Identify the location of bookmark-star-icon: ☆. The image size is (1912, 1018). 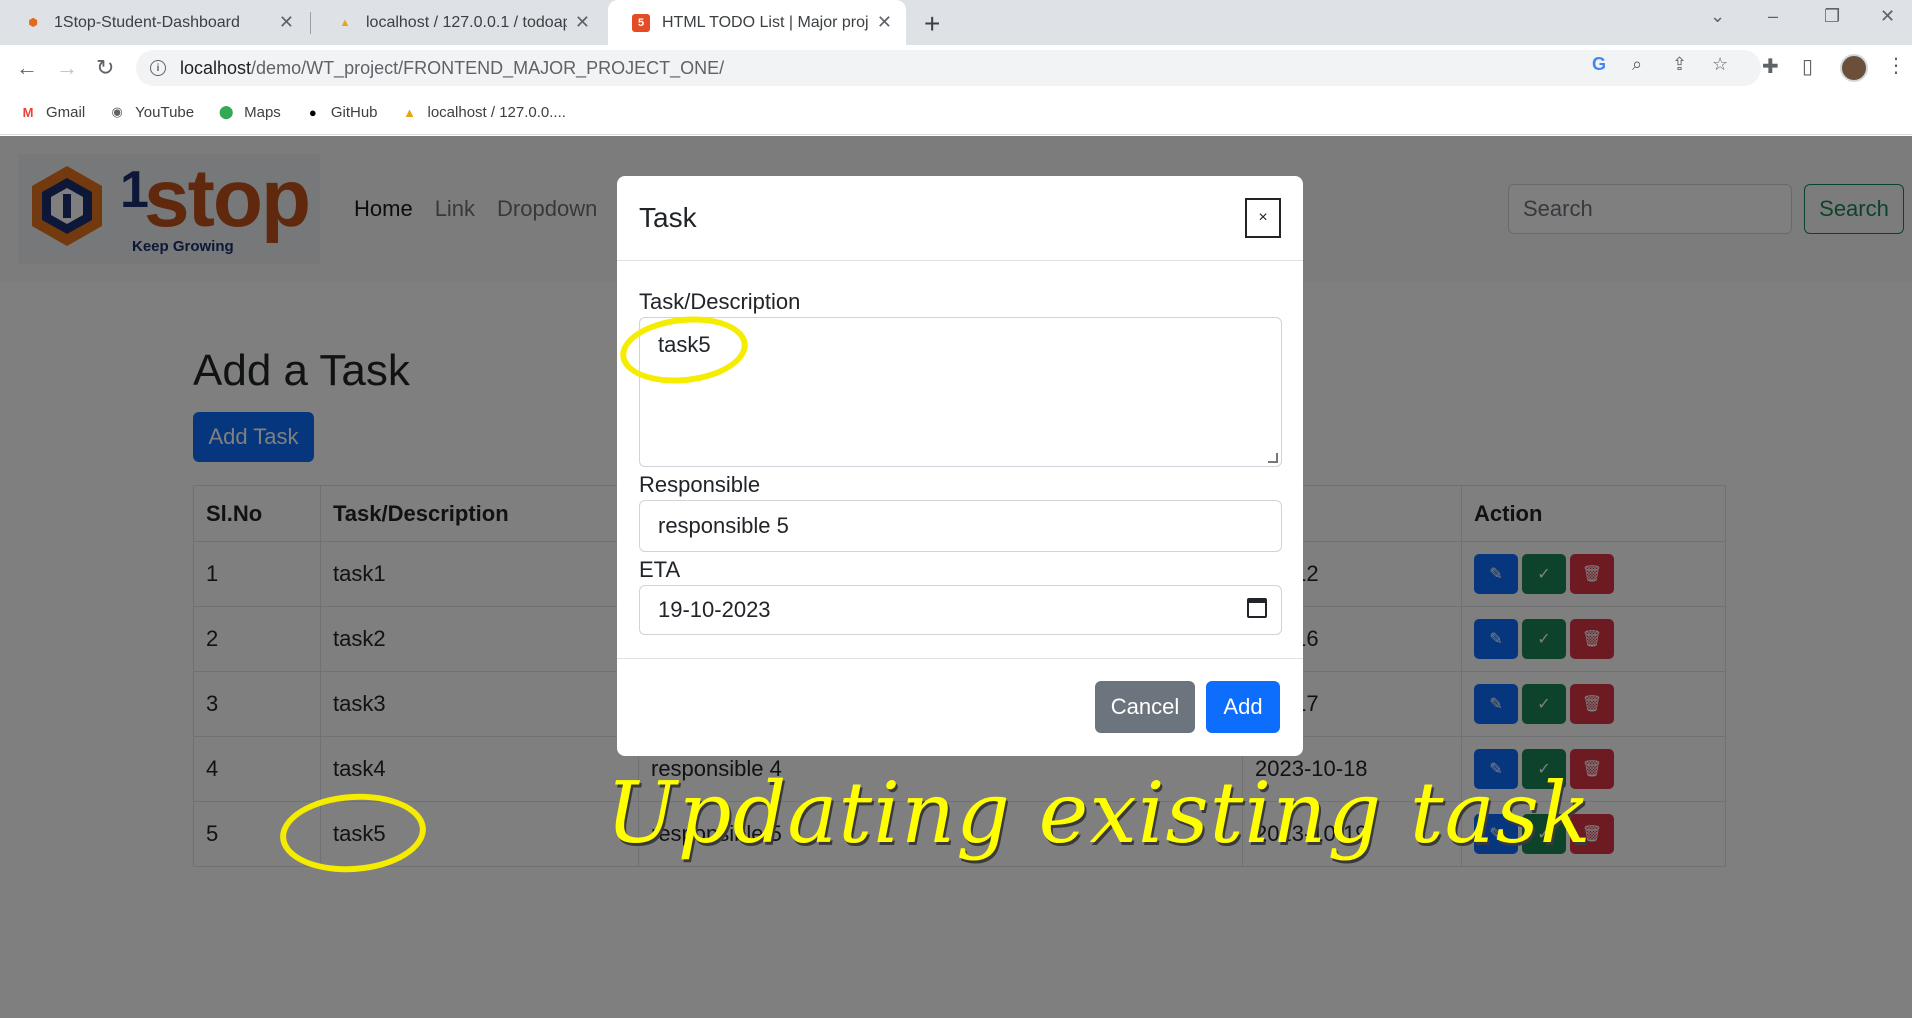
(1720, 64).